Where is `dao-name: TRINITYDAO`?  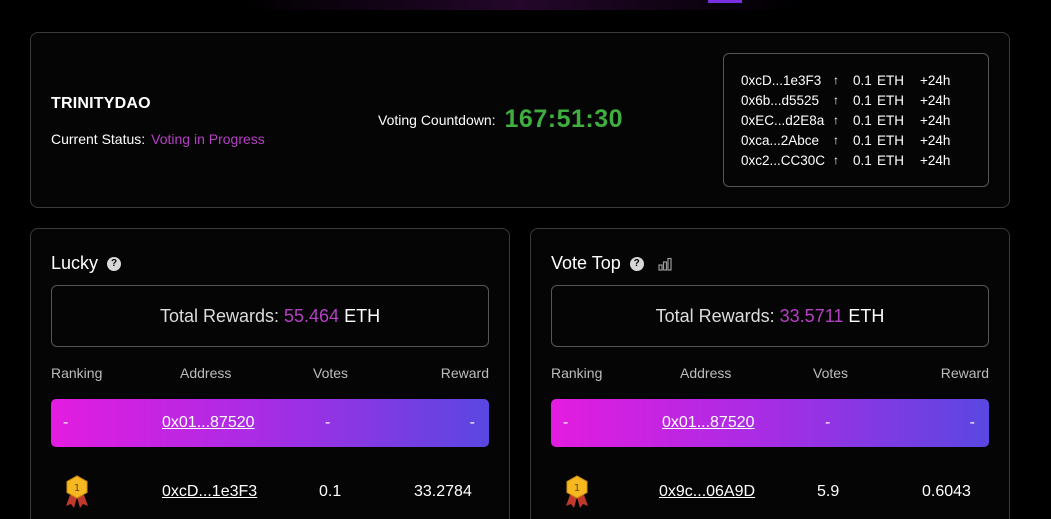 dao-name: TRINITYDAO is located at coordinates (101, 103).